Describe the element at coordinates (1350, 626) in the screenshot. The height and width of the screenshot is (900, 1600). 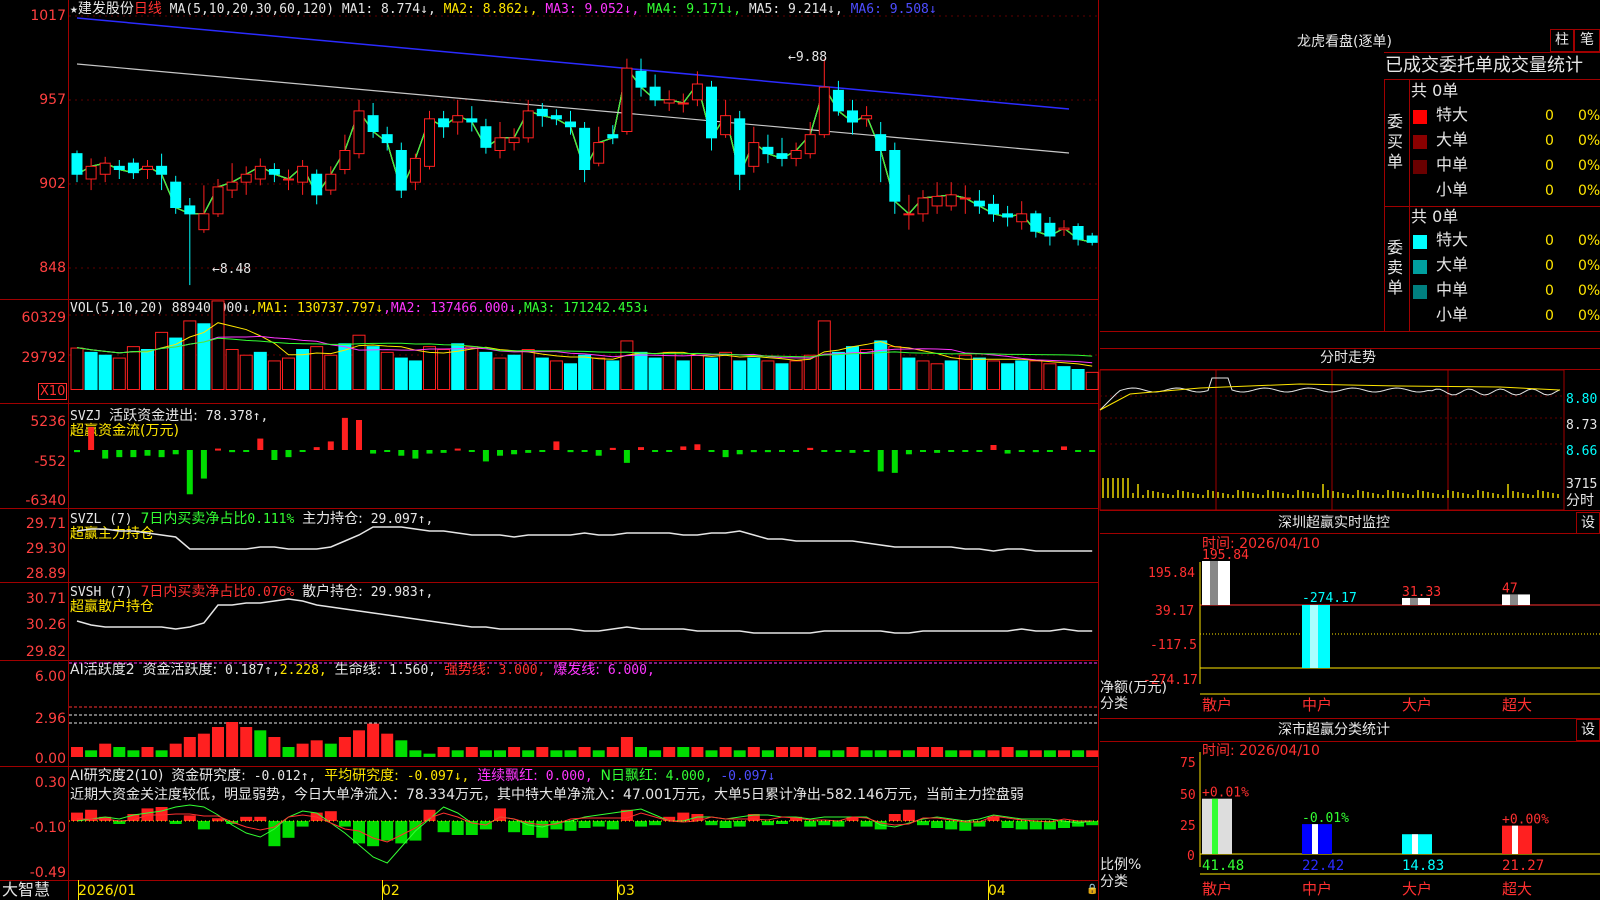
I see `monitor-chart: 195.84 散户 -274.17 中户 31.33 大户 47 超大` at that location.